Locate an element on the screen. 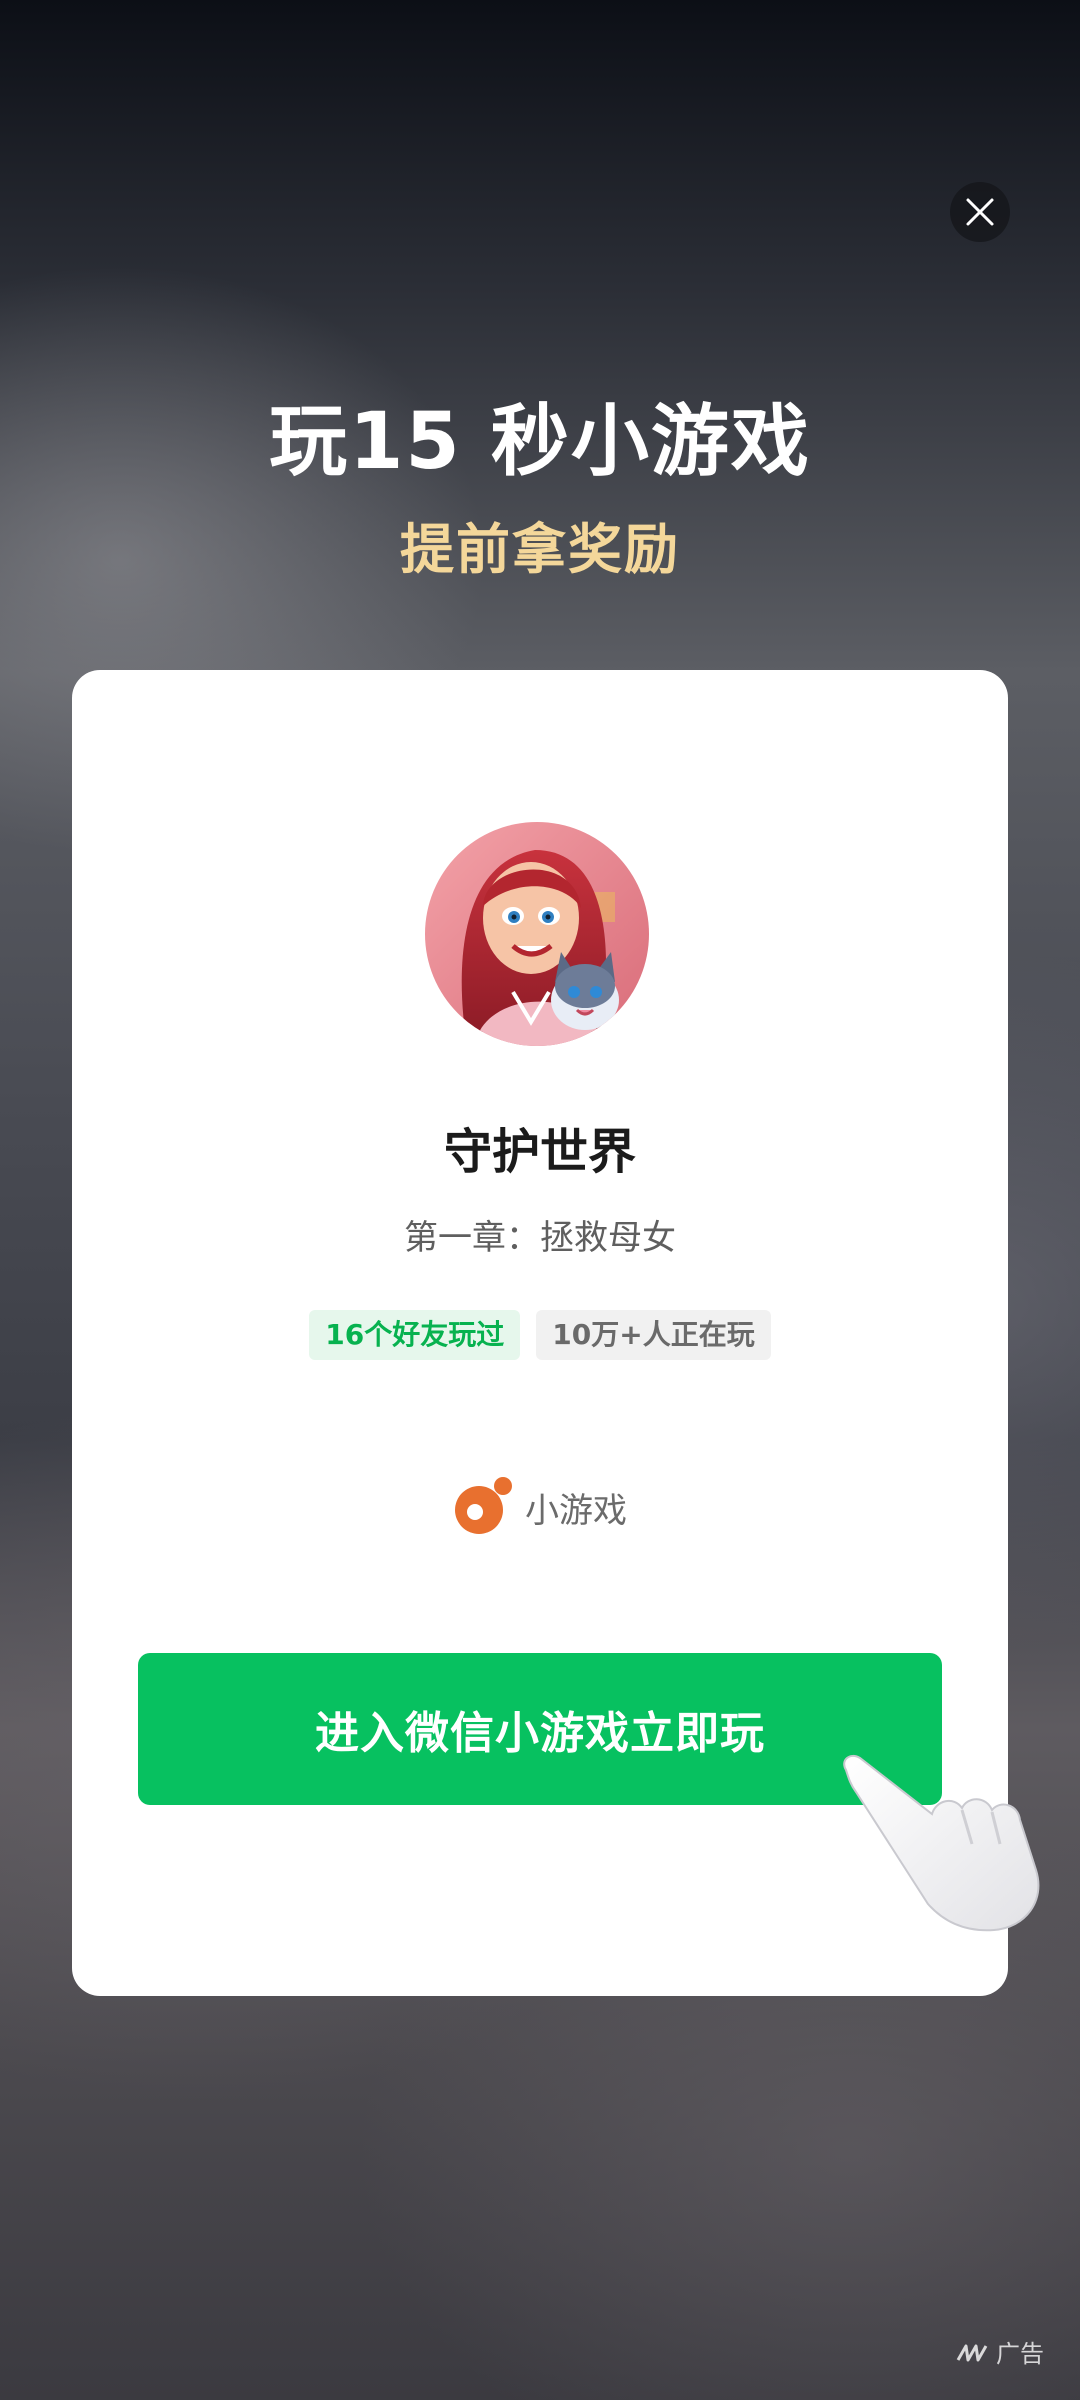  mini-game-brand: 小游戏 is located at coordinates (540, 1507).